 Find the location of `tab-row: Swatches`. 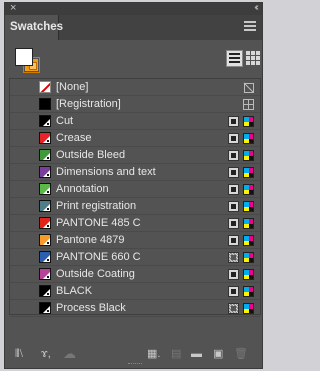

tab-row: Swatches is located at coordinates (133, 27).